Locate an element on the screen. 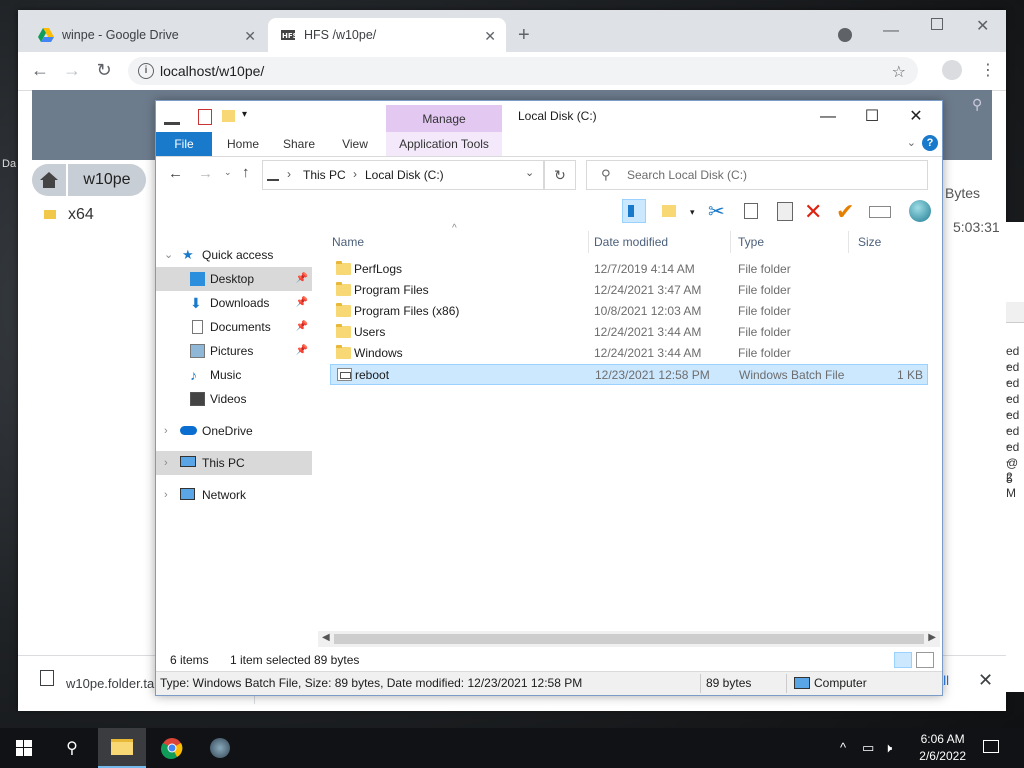  breadcrumb-local-disk: Local Disk (C:) is located at coordinates (404, 175).